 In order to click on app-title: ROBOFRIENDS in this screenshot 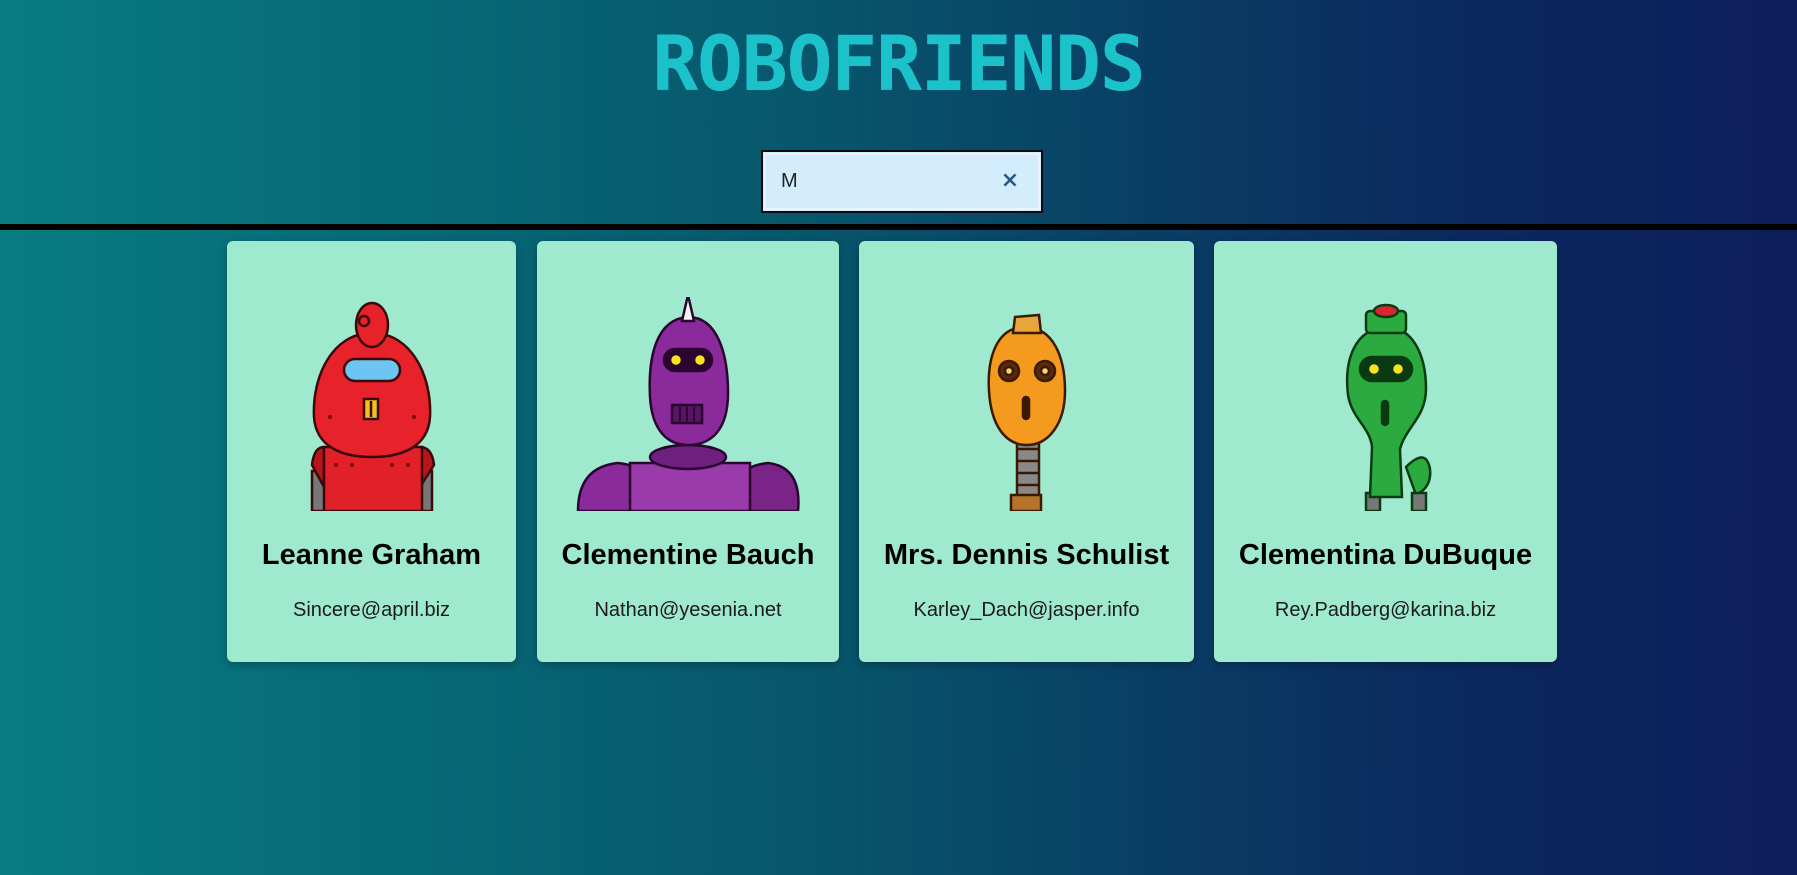, I will do `click(898, 63)`.